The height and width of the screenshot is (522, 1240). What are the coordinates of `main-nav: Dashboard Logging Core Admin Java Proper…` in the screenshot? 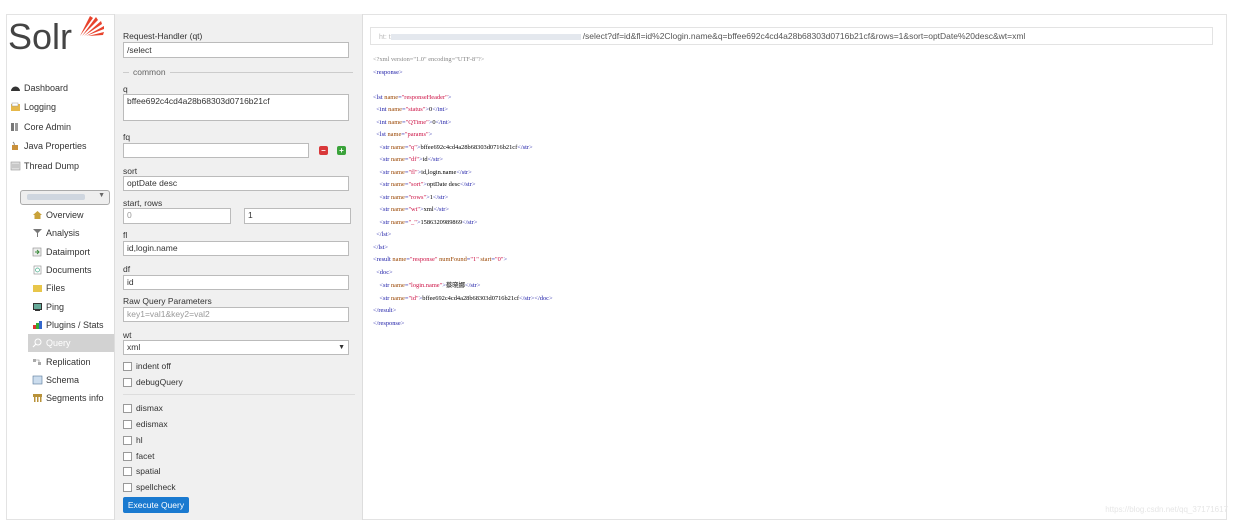 It's located at (60, 127).